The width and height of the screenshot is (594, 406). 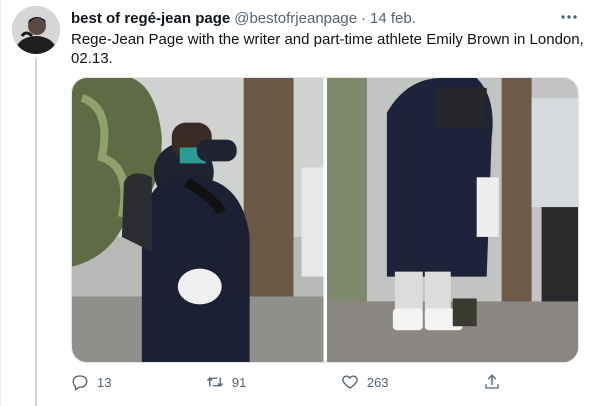 I want to click on retweet-button: 91, so click(x=226, y=382).